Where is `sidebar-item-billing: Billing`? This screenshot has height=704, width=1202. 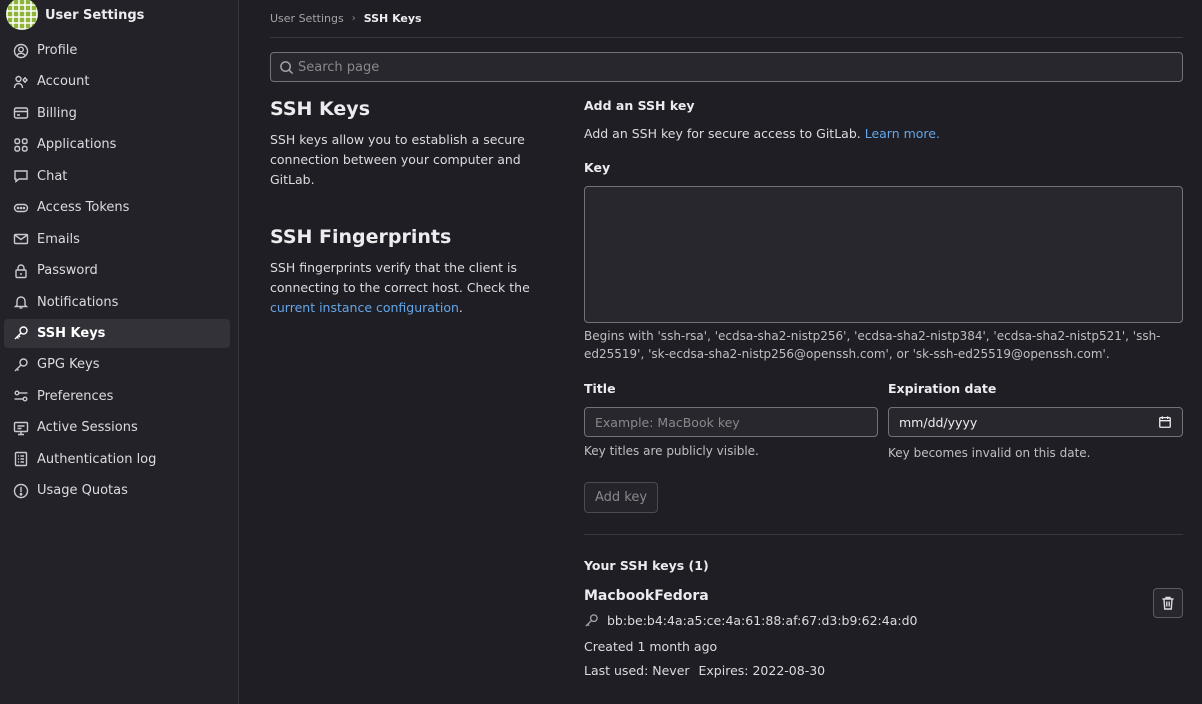
sidebar-item-billing: Billing is located at coordinates (117, 113).